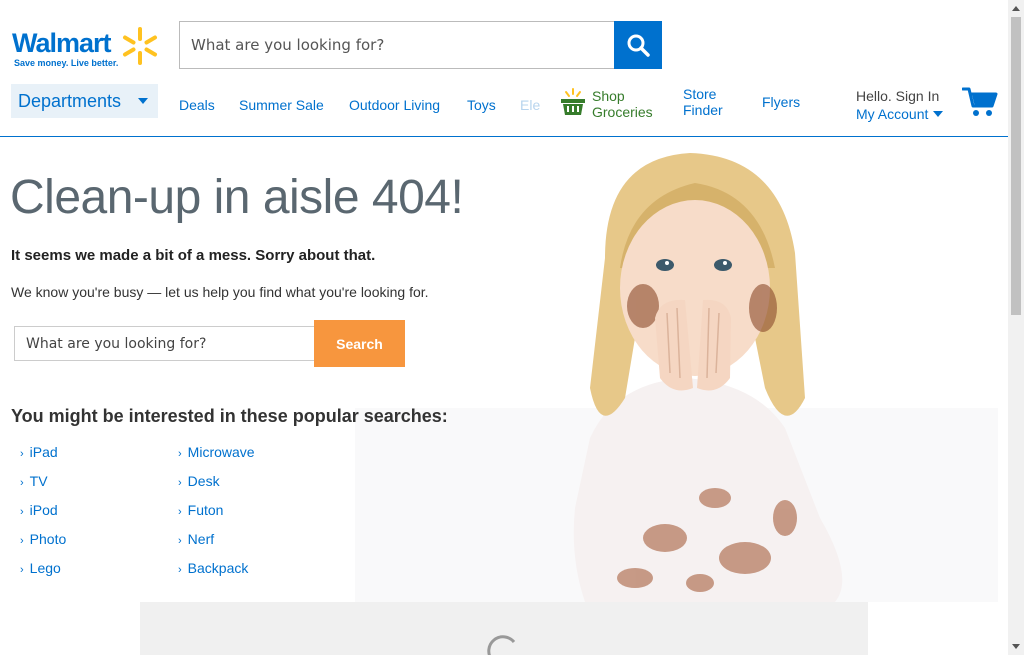 The height and width of the screenshot is (655, 1024). I want to click on content-loading-panel, so click(504, 628).